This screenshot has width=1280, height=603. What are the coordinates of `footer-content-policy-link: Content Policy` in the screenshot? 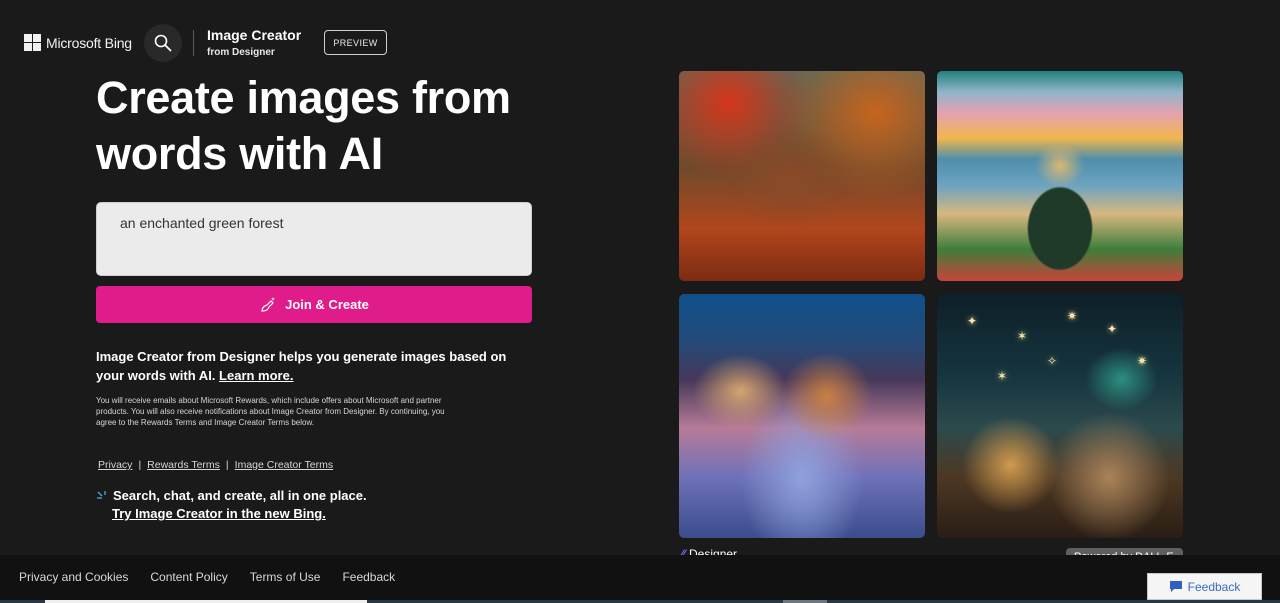 It's located at (188, 577).